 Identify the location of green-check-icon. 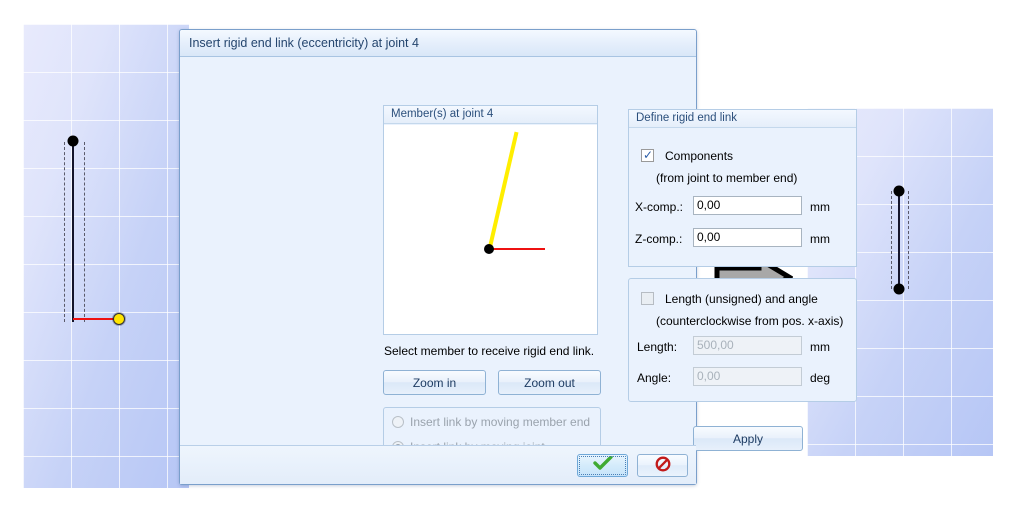
(602, 464).